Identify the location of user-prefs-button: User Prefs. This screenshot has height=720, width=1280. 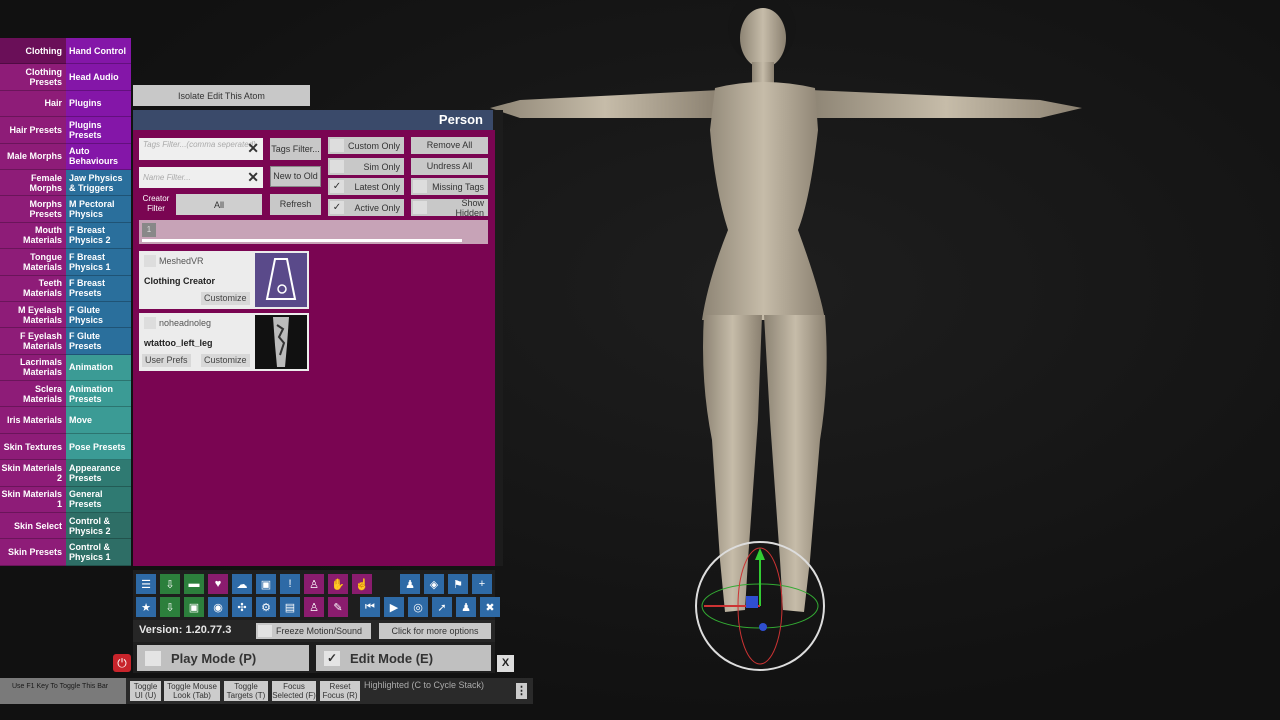
(166, 360).